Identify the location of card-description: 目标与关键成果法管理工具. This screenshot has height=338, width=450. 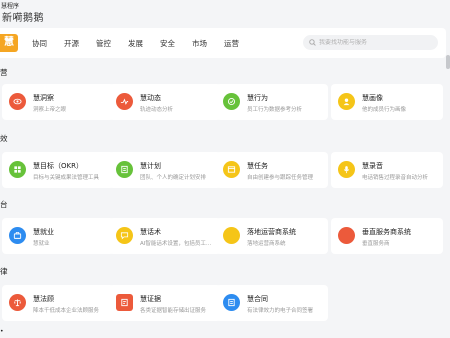
(66, 178).